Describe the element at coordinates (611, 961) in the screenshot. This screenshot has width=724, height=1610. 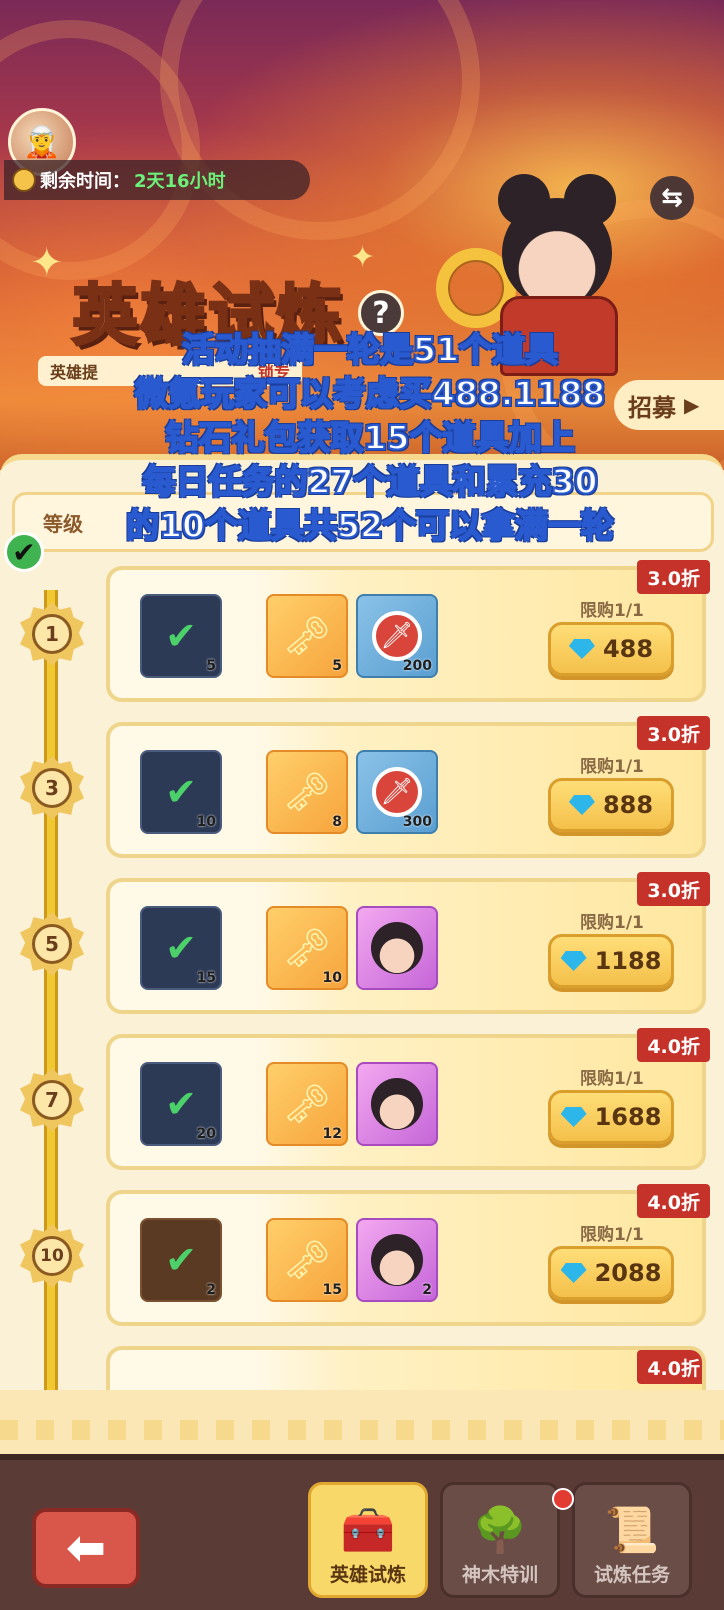
I see `buy-button: 1188` at that location.